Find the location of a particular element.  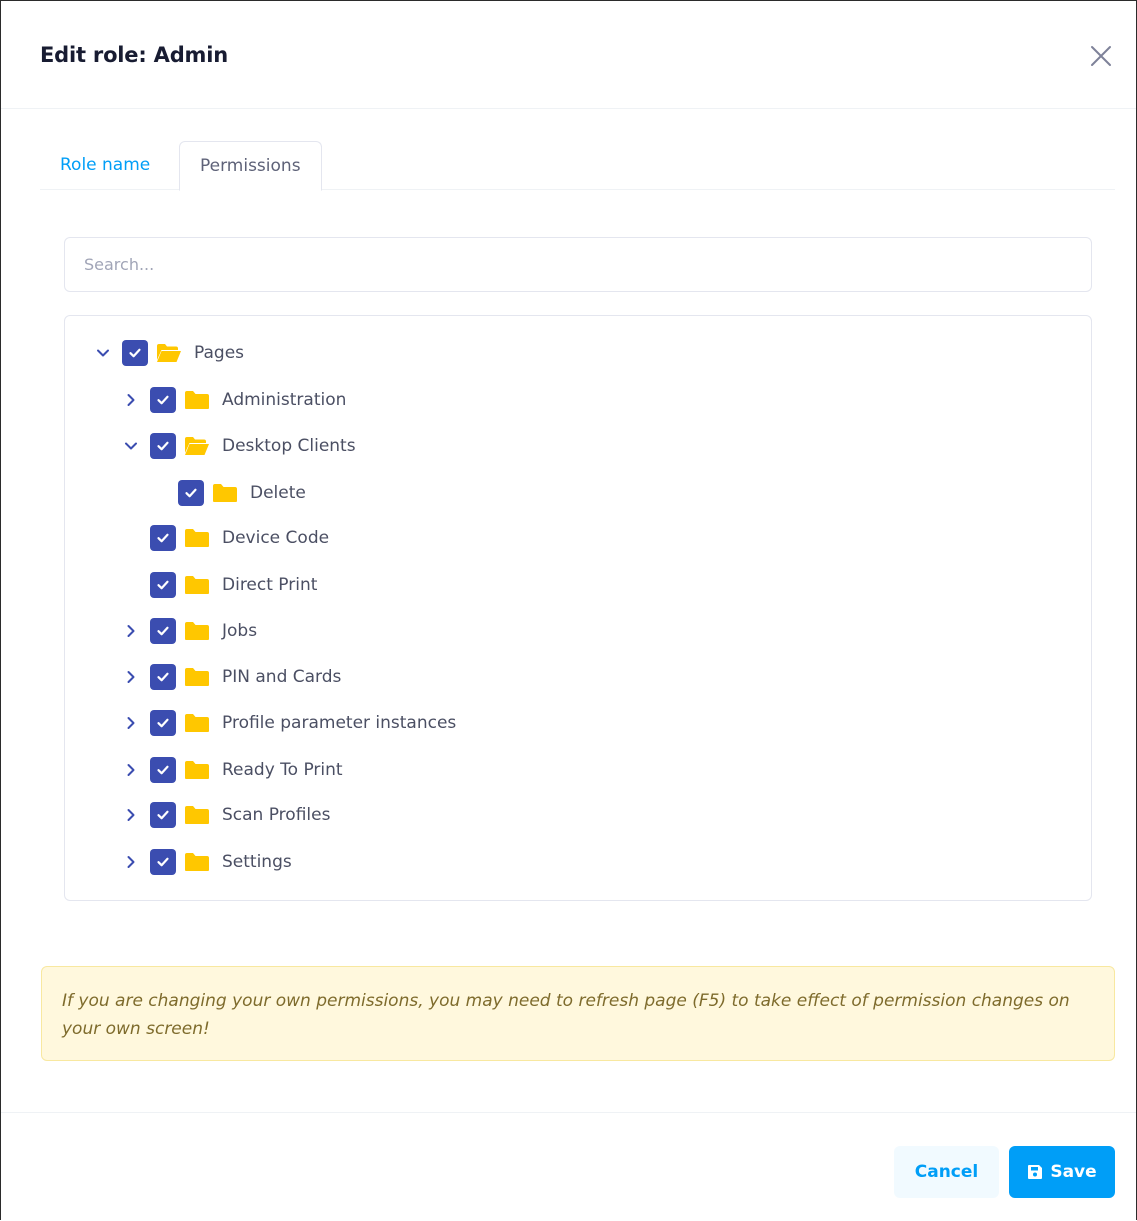

tree-node-desktop-clients: Desktop Clients is located at coordinates (238, 446).